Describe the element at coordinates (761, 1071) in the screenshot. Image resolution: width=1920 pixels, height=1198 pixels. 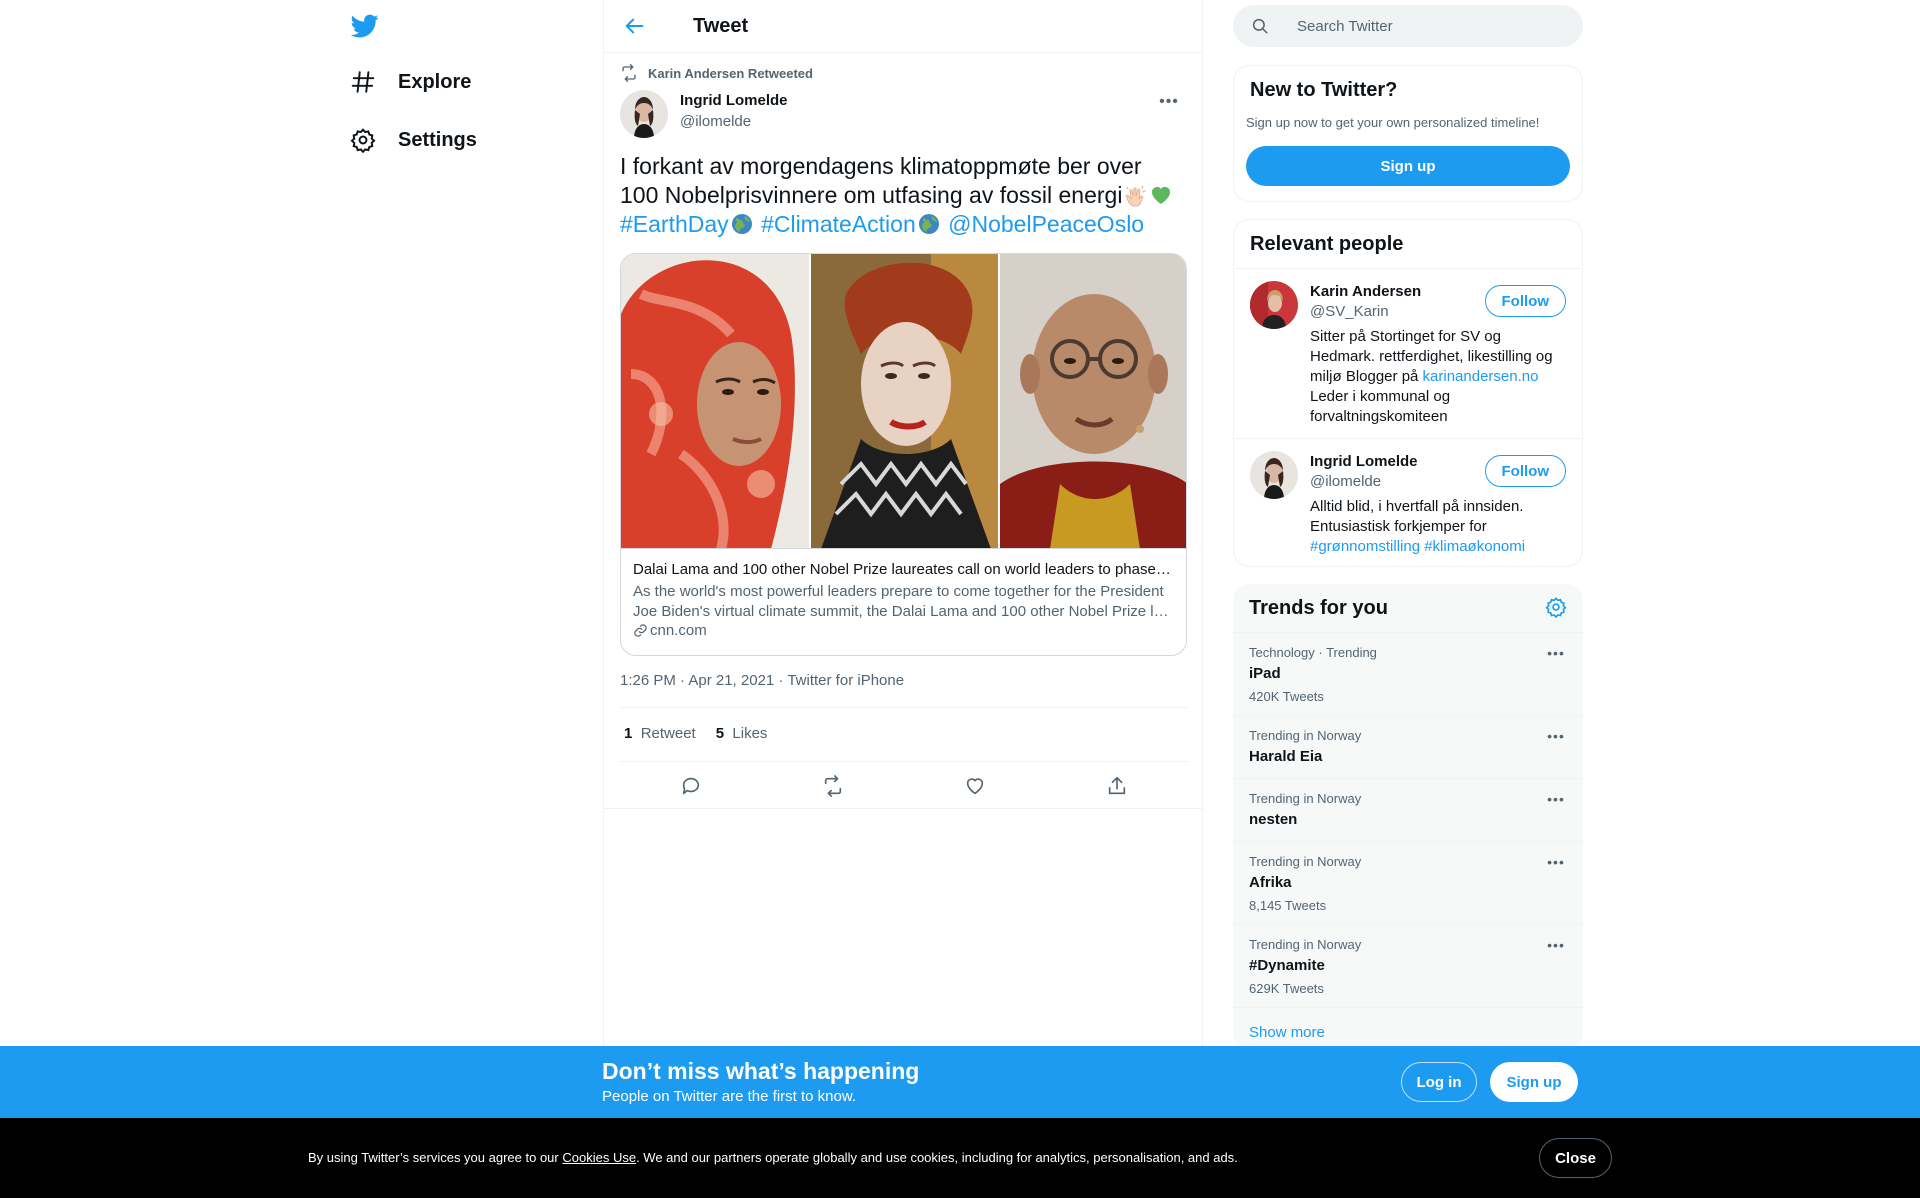
I see `banner-title: Don’t miss what’s happening` at that location.